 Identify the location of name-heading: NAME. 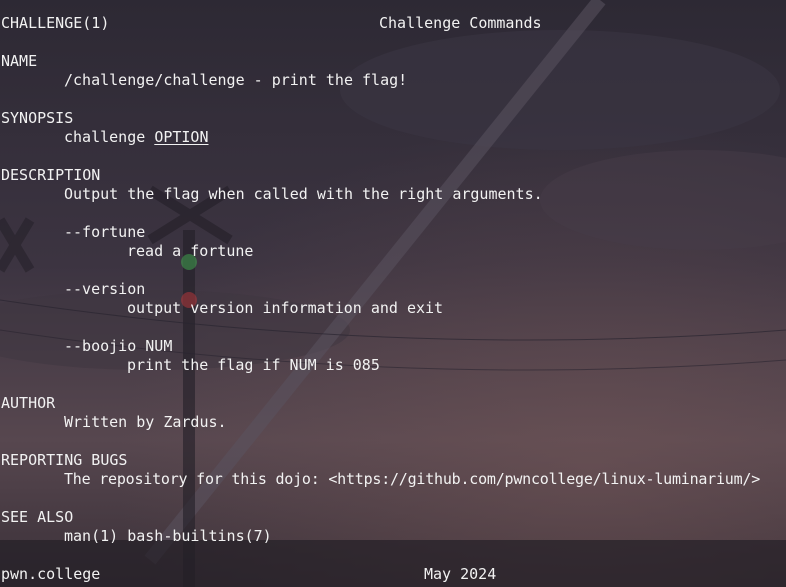
(19, 61).